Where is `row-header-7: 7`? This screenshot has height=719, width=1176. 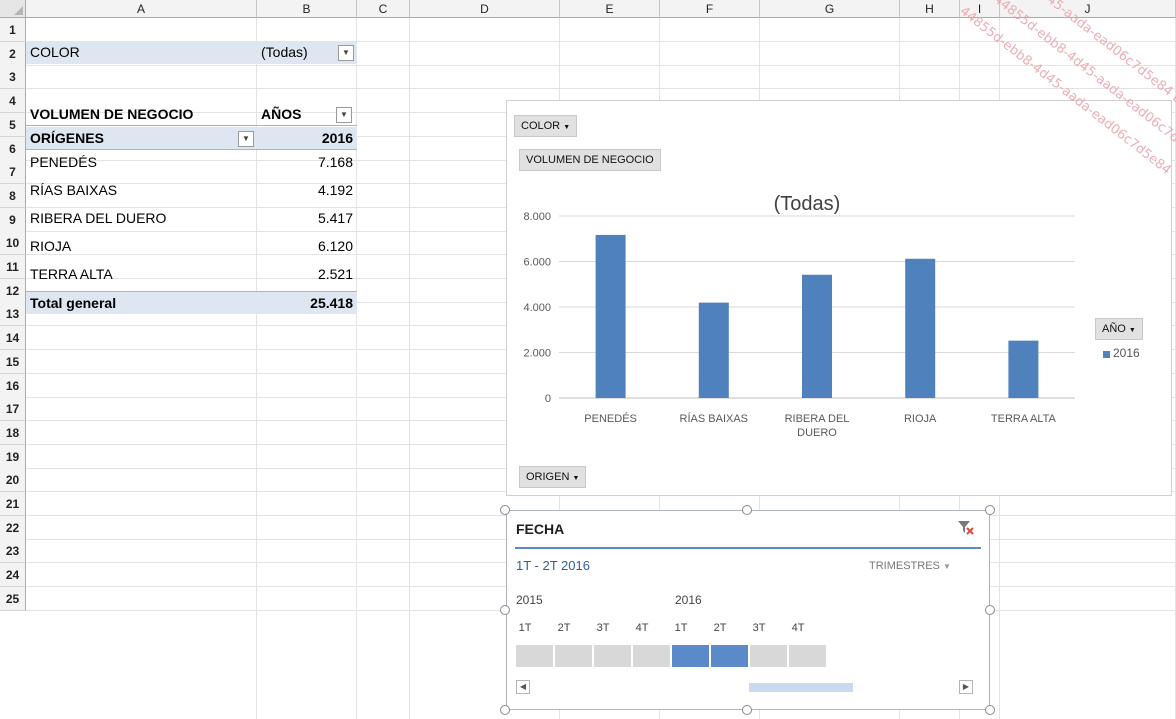
row-header-7: 7 is located at coordinates (13, 172).